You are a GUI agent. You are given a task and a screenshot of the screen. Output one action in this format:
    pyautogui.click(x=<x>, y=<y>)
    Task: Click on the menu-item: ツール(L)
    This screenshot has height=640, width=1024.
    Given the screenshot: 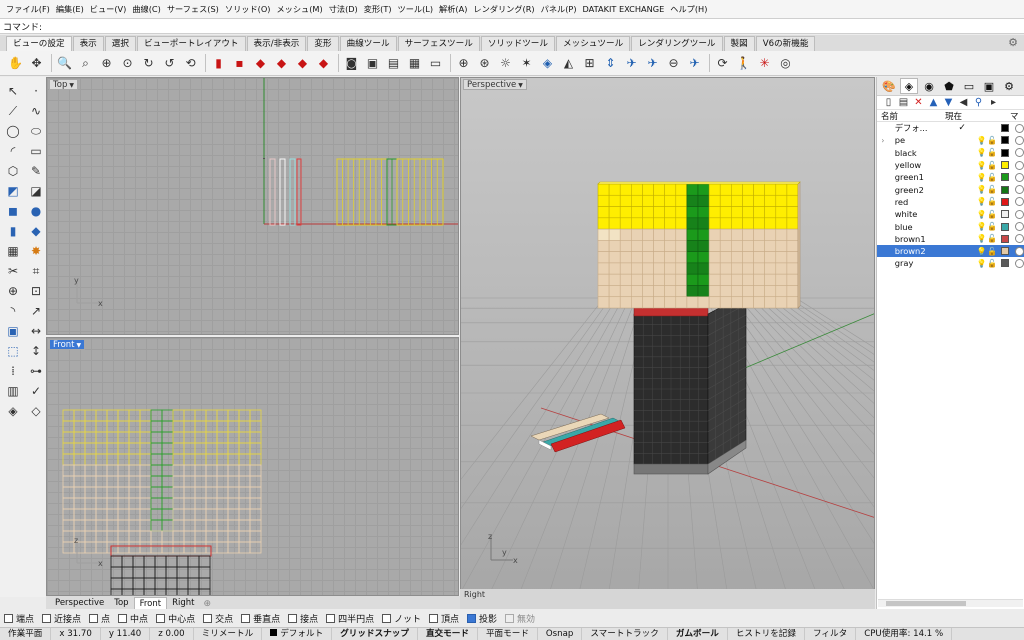 What is the action you would take?
    pyautogui.click(x=416, y=9)
    